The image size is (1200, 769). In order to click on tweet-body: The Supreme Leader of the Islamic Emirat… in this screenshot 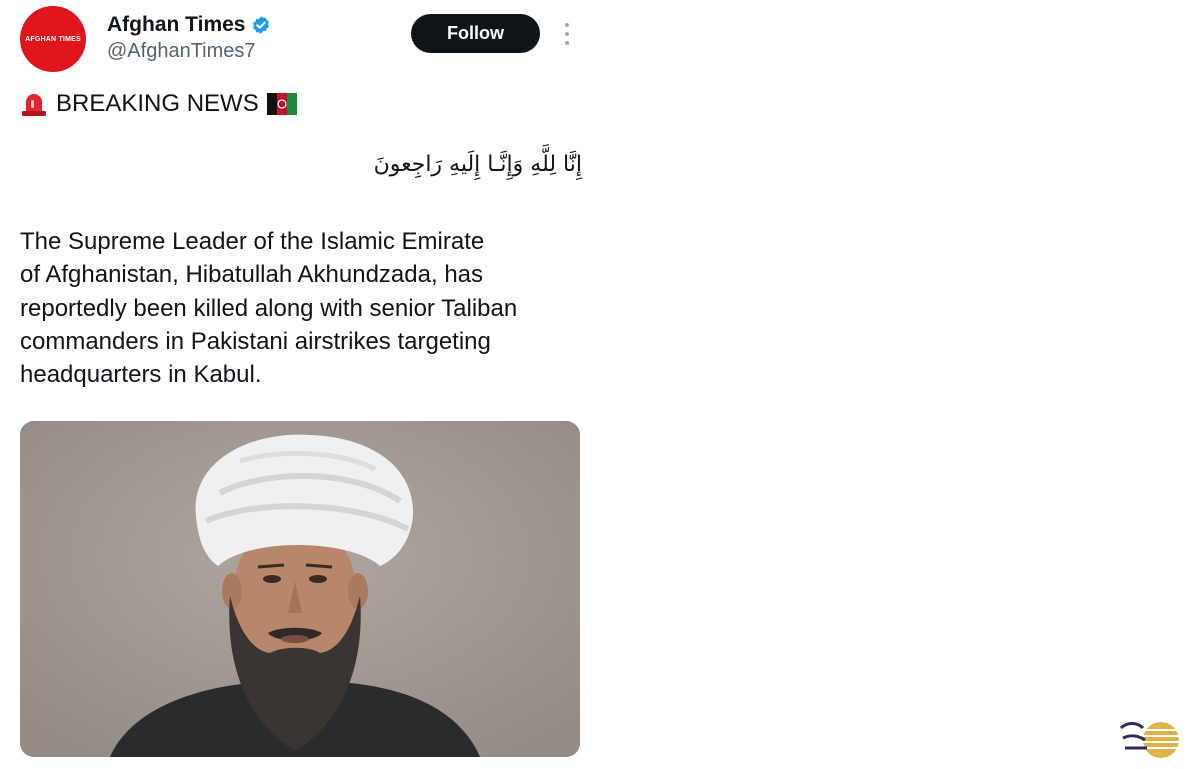, I will do `click(300, 308)`.